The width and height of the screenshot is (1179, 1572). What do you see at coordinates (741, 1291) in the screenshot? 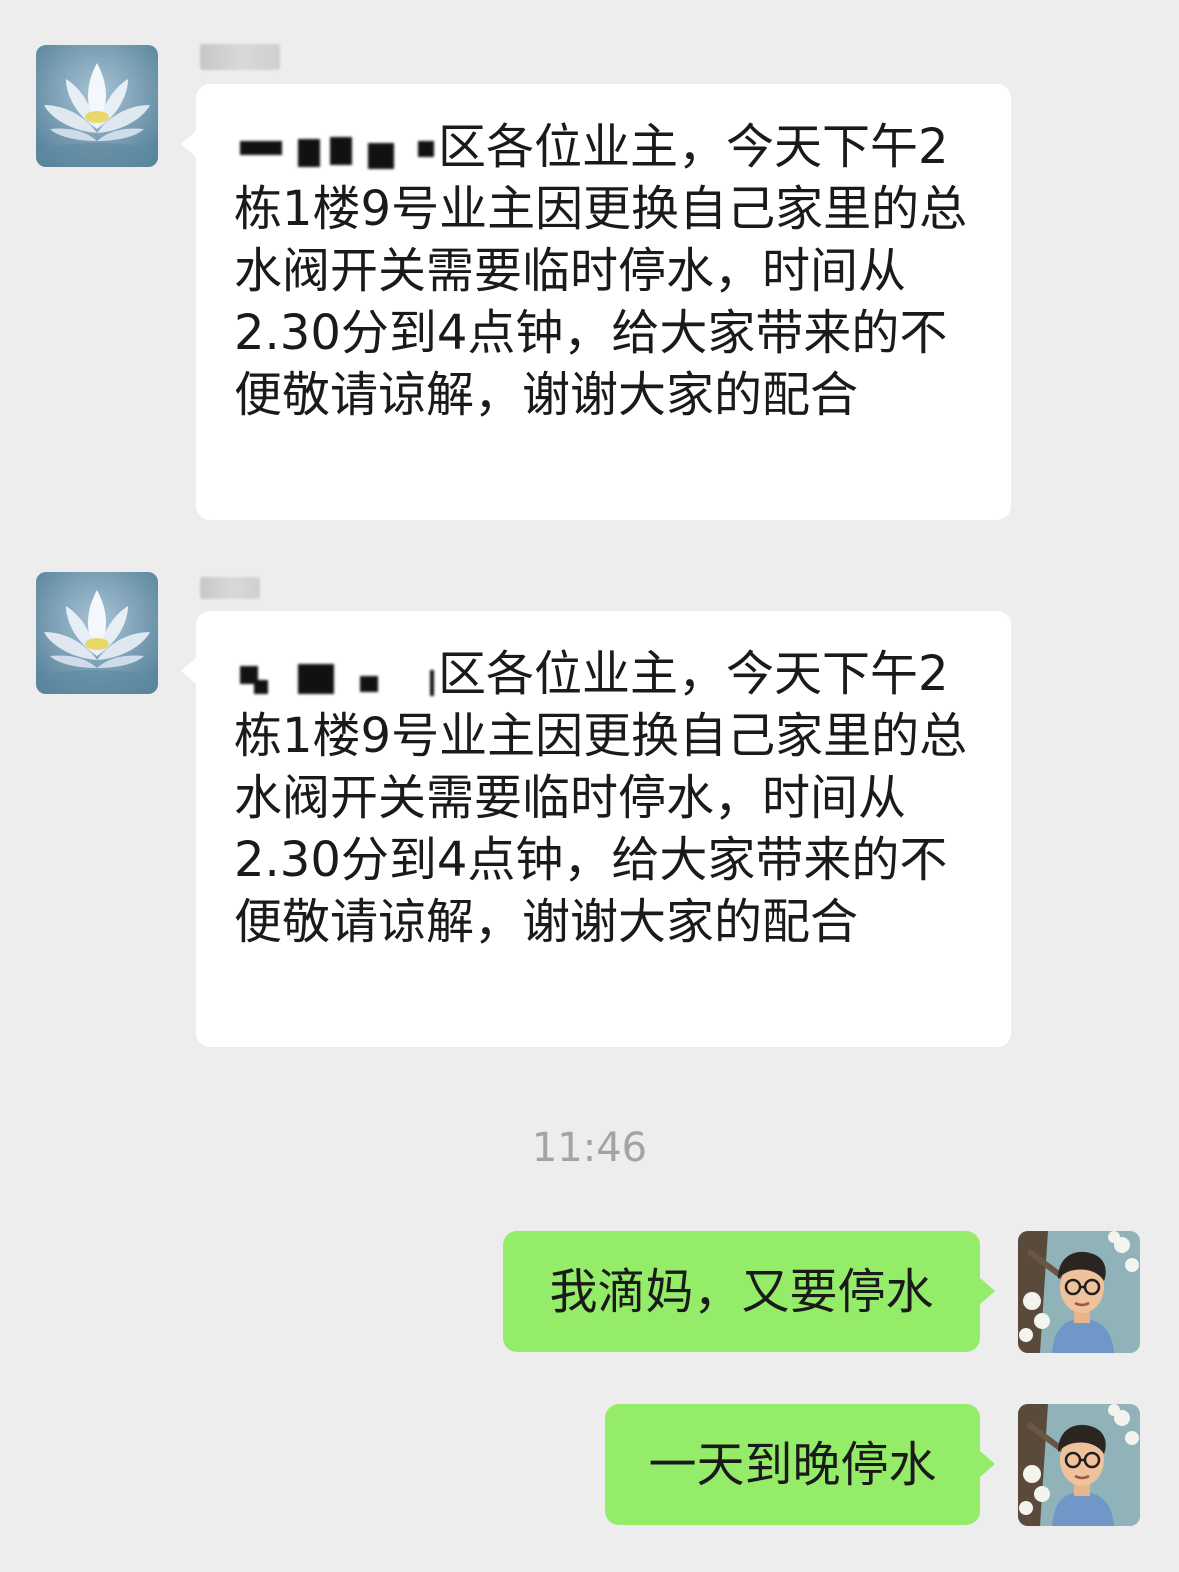
I see `message-text: 我滴妈，又要停水` at bounding box center [741, 1291].